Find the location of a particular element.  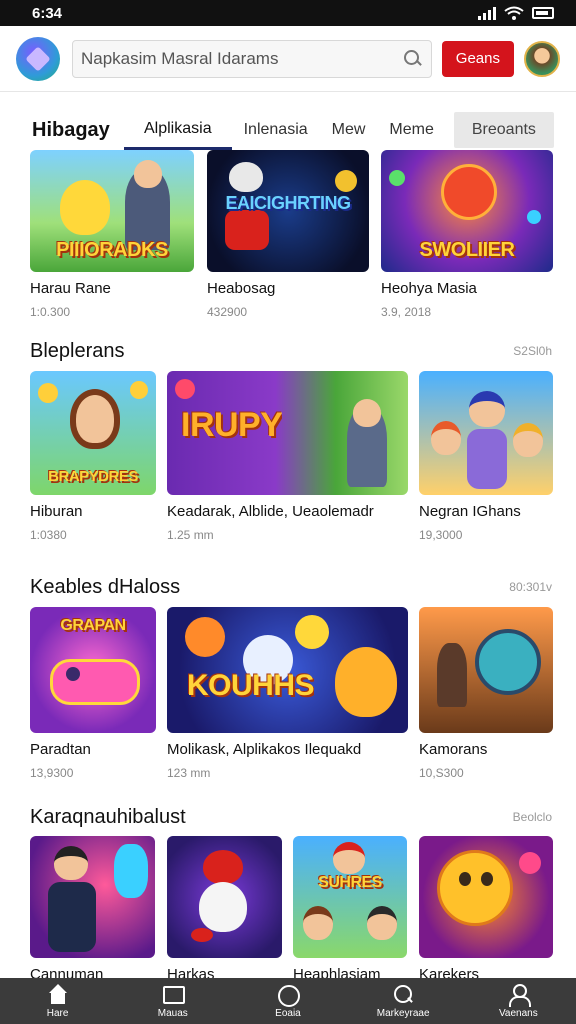

app-card: SWOLIIER Heohya Masia 3.9, 2018 is located at coordinates (467, 234).